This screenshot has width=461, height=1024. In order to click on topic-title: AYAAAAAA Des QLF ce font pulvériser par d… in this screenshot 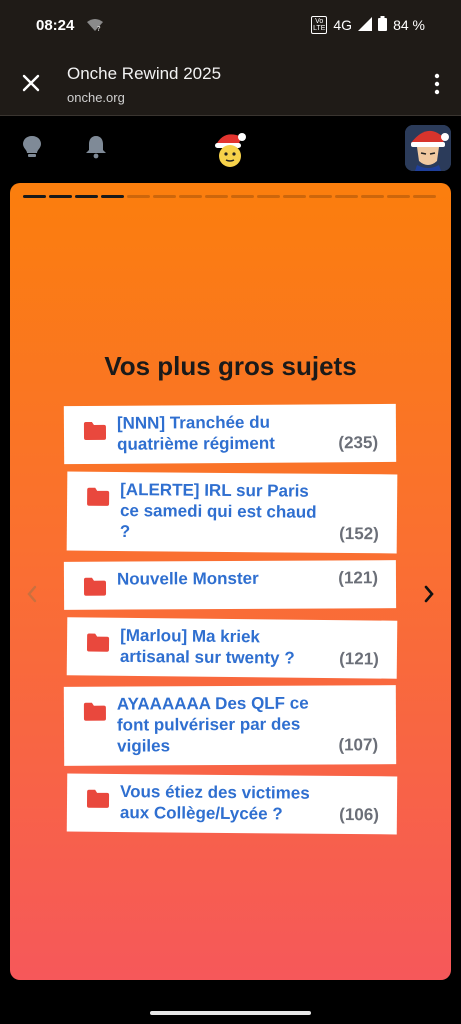, I will do `click(213, 725)`.